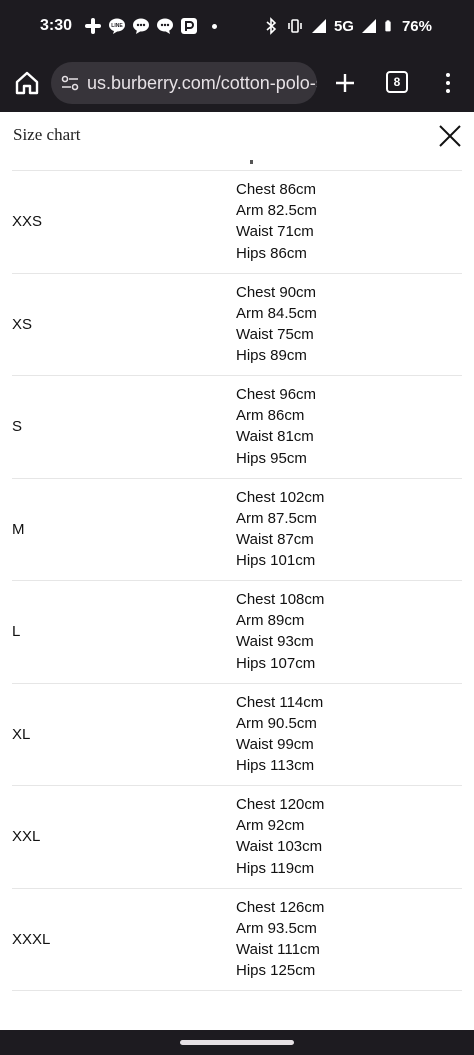 This screenshot has height=1055, width=474. What do you see at coordinates (17, 427) in the screenshot?
I see `size-label: S` at bounding box center [17, 427].